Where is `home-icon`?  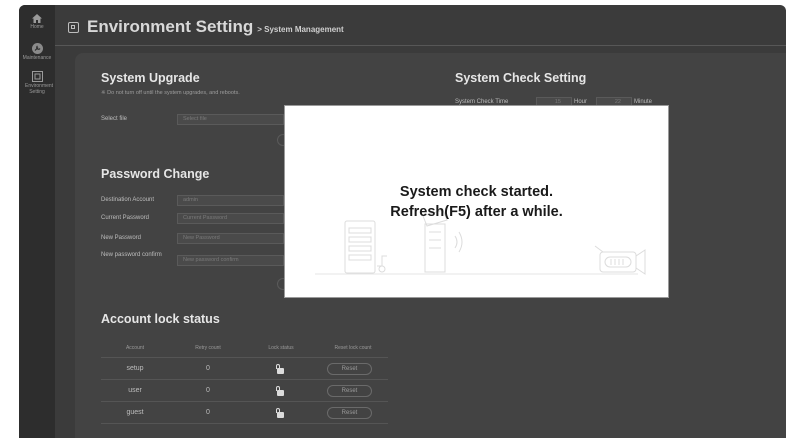
home-icon is located at coordinates (37, 18).